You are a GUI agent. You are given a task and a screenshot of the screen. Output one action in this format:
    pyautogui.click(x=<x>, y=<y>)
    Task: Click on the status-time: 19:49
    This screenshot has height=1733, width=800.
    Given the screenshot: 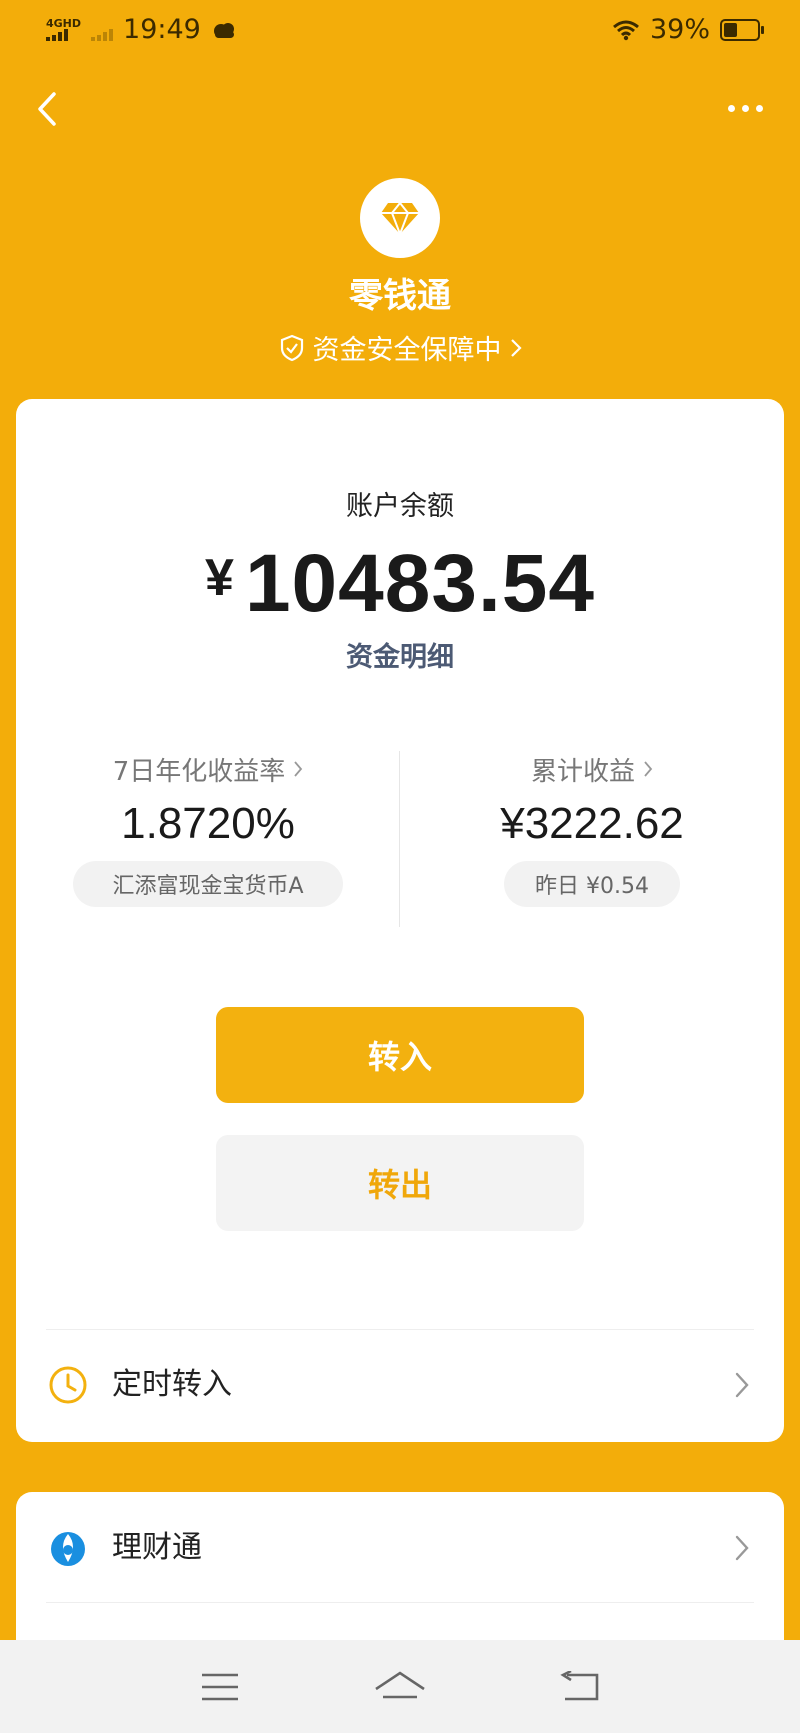 What is the action you would take?
    pyautogui.click(x=162, y=29)
    